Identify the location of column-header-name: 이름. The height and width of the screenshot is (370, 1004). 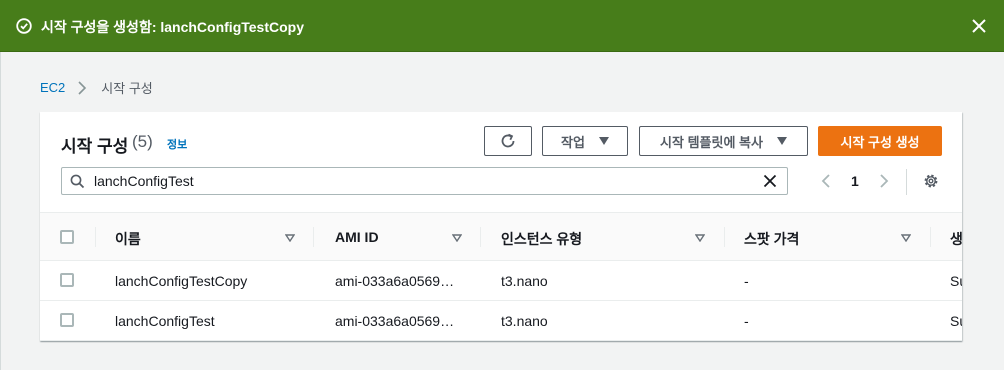
(128, 239).